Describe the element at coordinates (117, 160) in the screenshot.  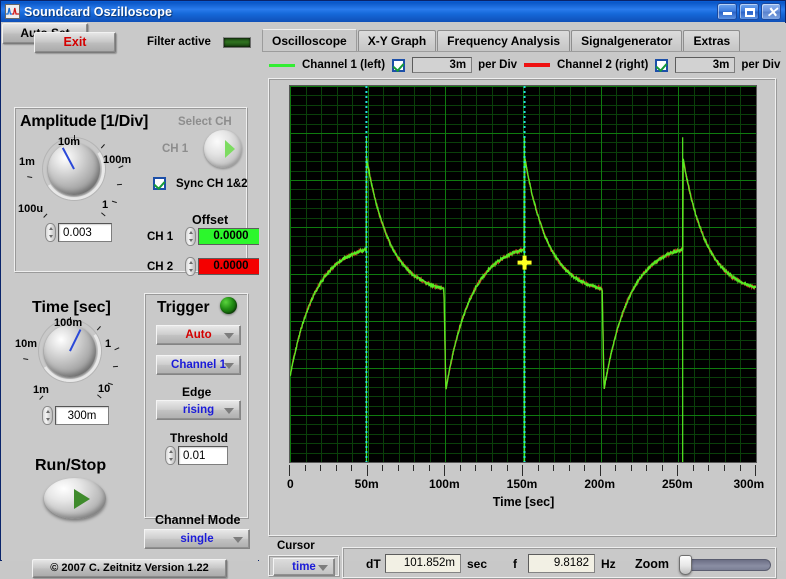
I see `amp-knob-label-100m: 100m` at that location.